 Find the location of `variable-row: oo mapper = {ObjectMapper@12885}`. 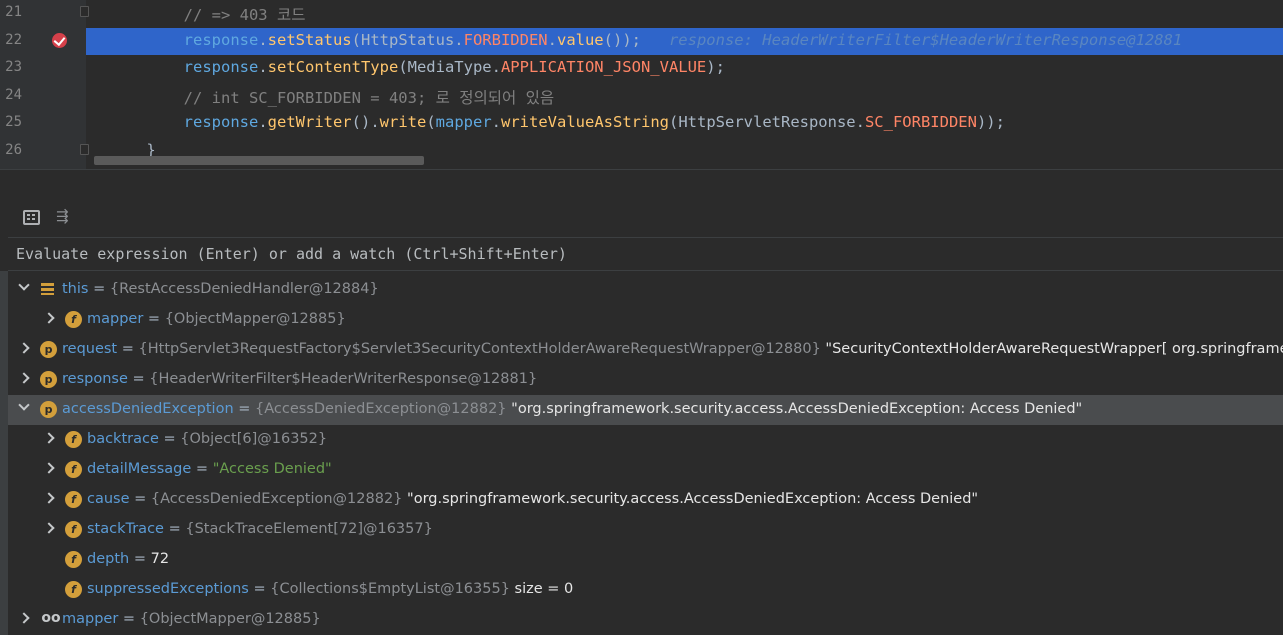

variable-row: oo mapper = {ObjectMapper@12885} is located at coordinates (645, 620).